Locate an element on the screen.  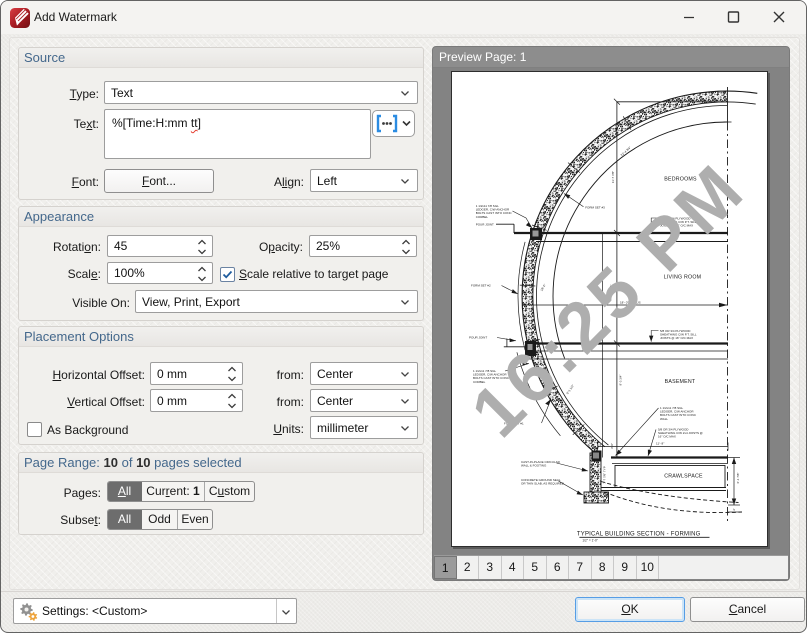
svg-text: CRAWLSPACE is located at coordinates (683, 476).